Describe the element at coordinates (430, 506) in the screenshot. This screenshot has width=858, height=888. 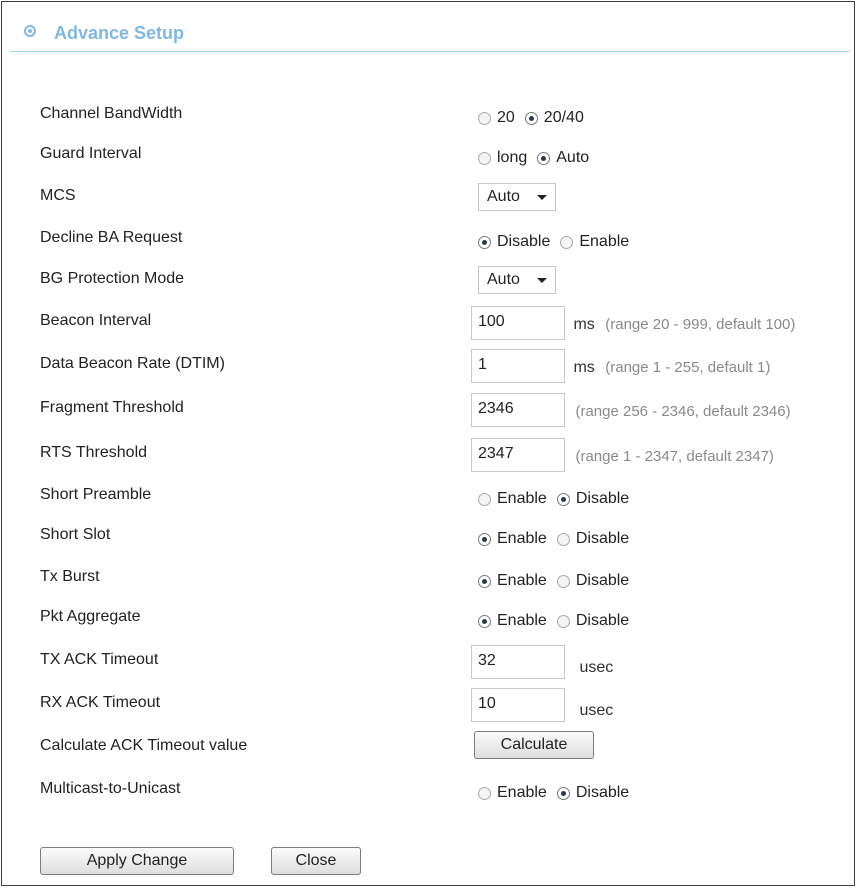
I see `row-short-preamble: Short Preamble Enable Disable` at that location.